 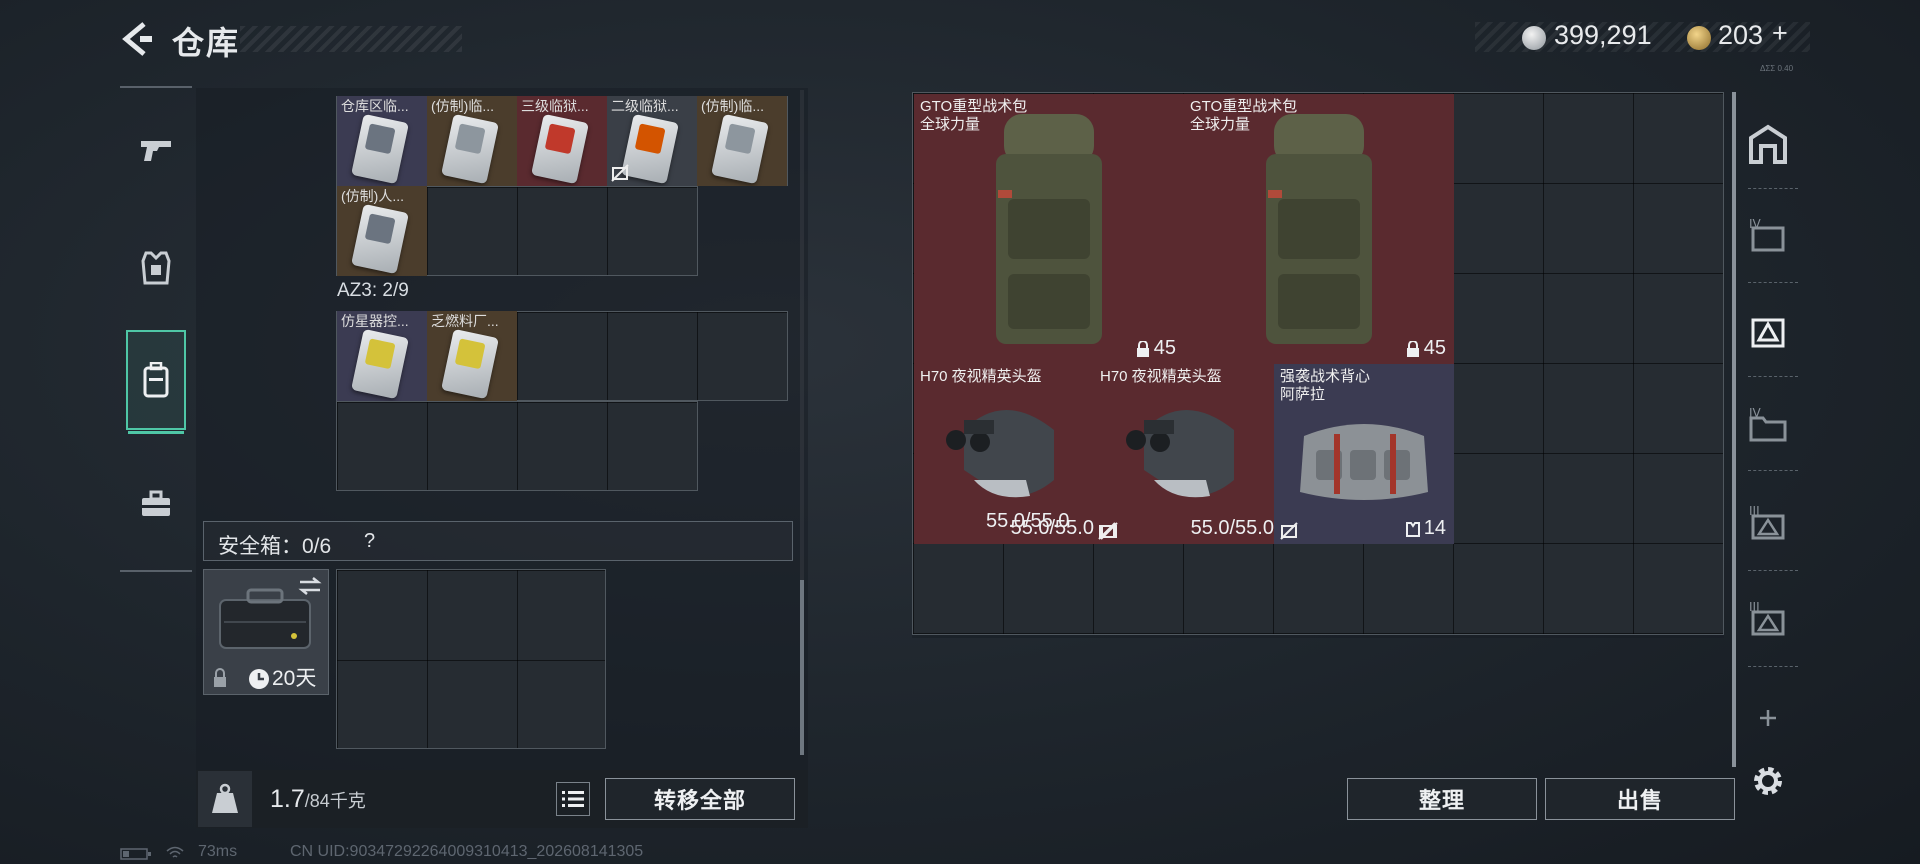 I want to click on settings-button, so click(x=1768, y=781).